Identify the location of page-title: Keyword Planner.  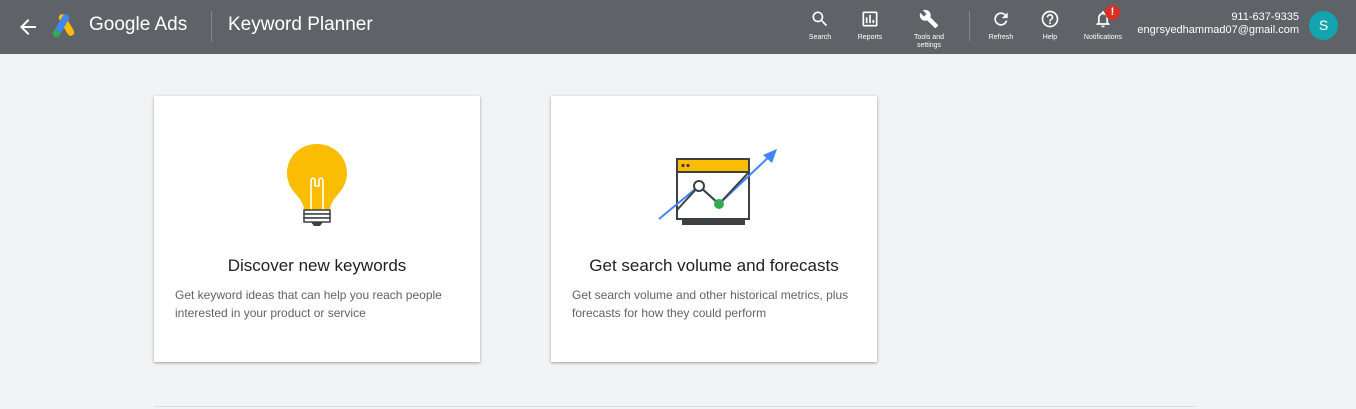
(300, 24).